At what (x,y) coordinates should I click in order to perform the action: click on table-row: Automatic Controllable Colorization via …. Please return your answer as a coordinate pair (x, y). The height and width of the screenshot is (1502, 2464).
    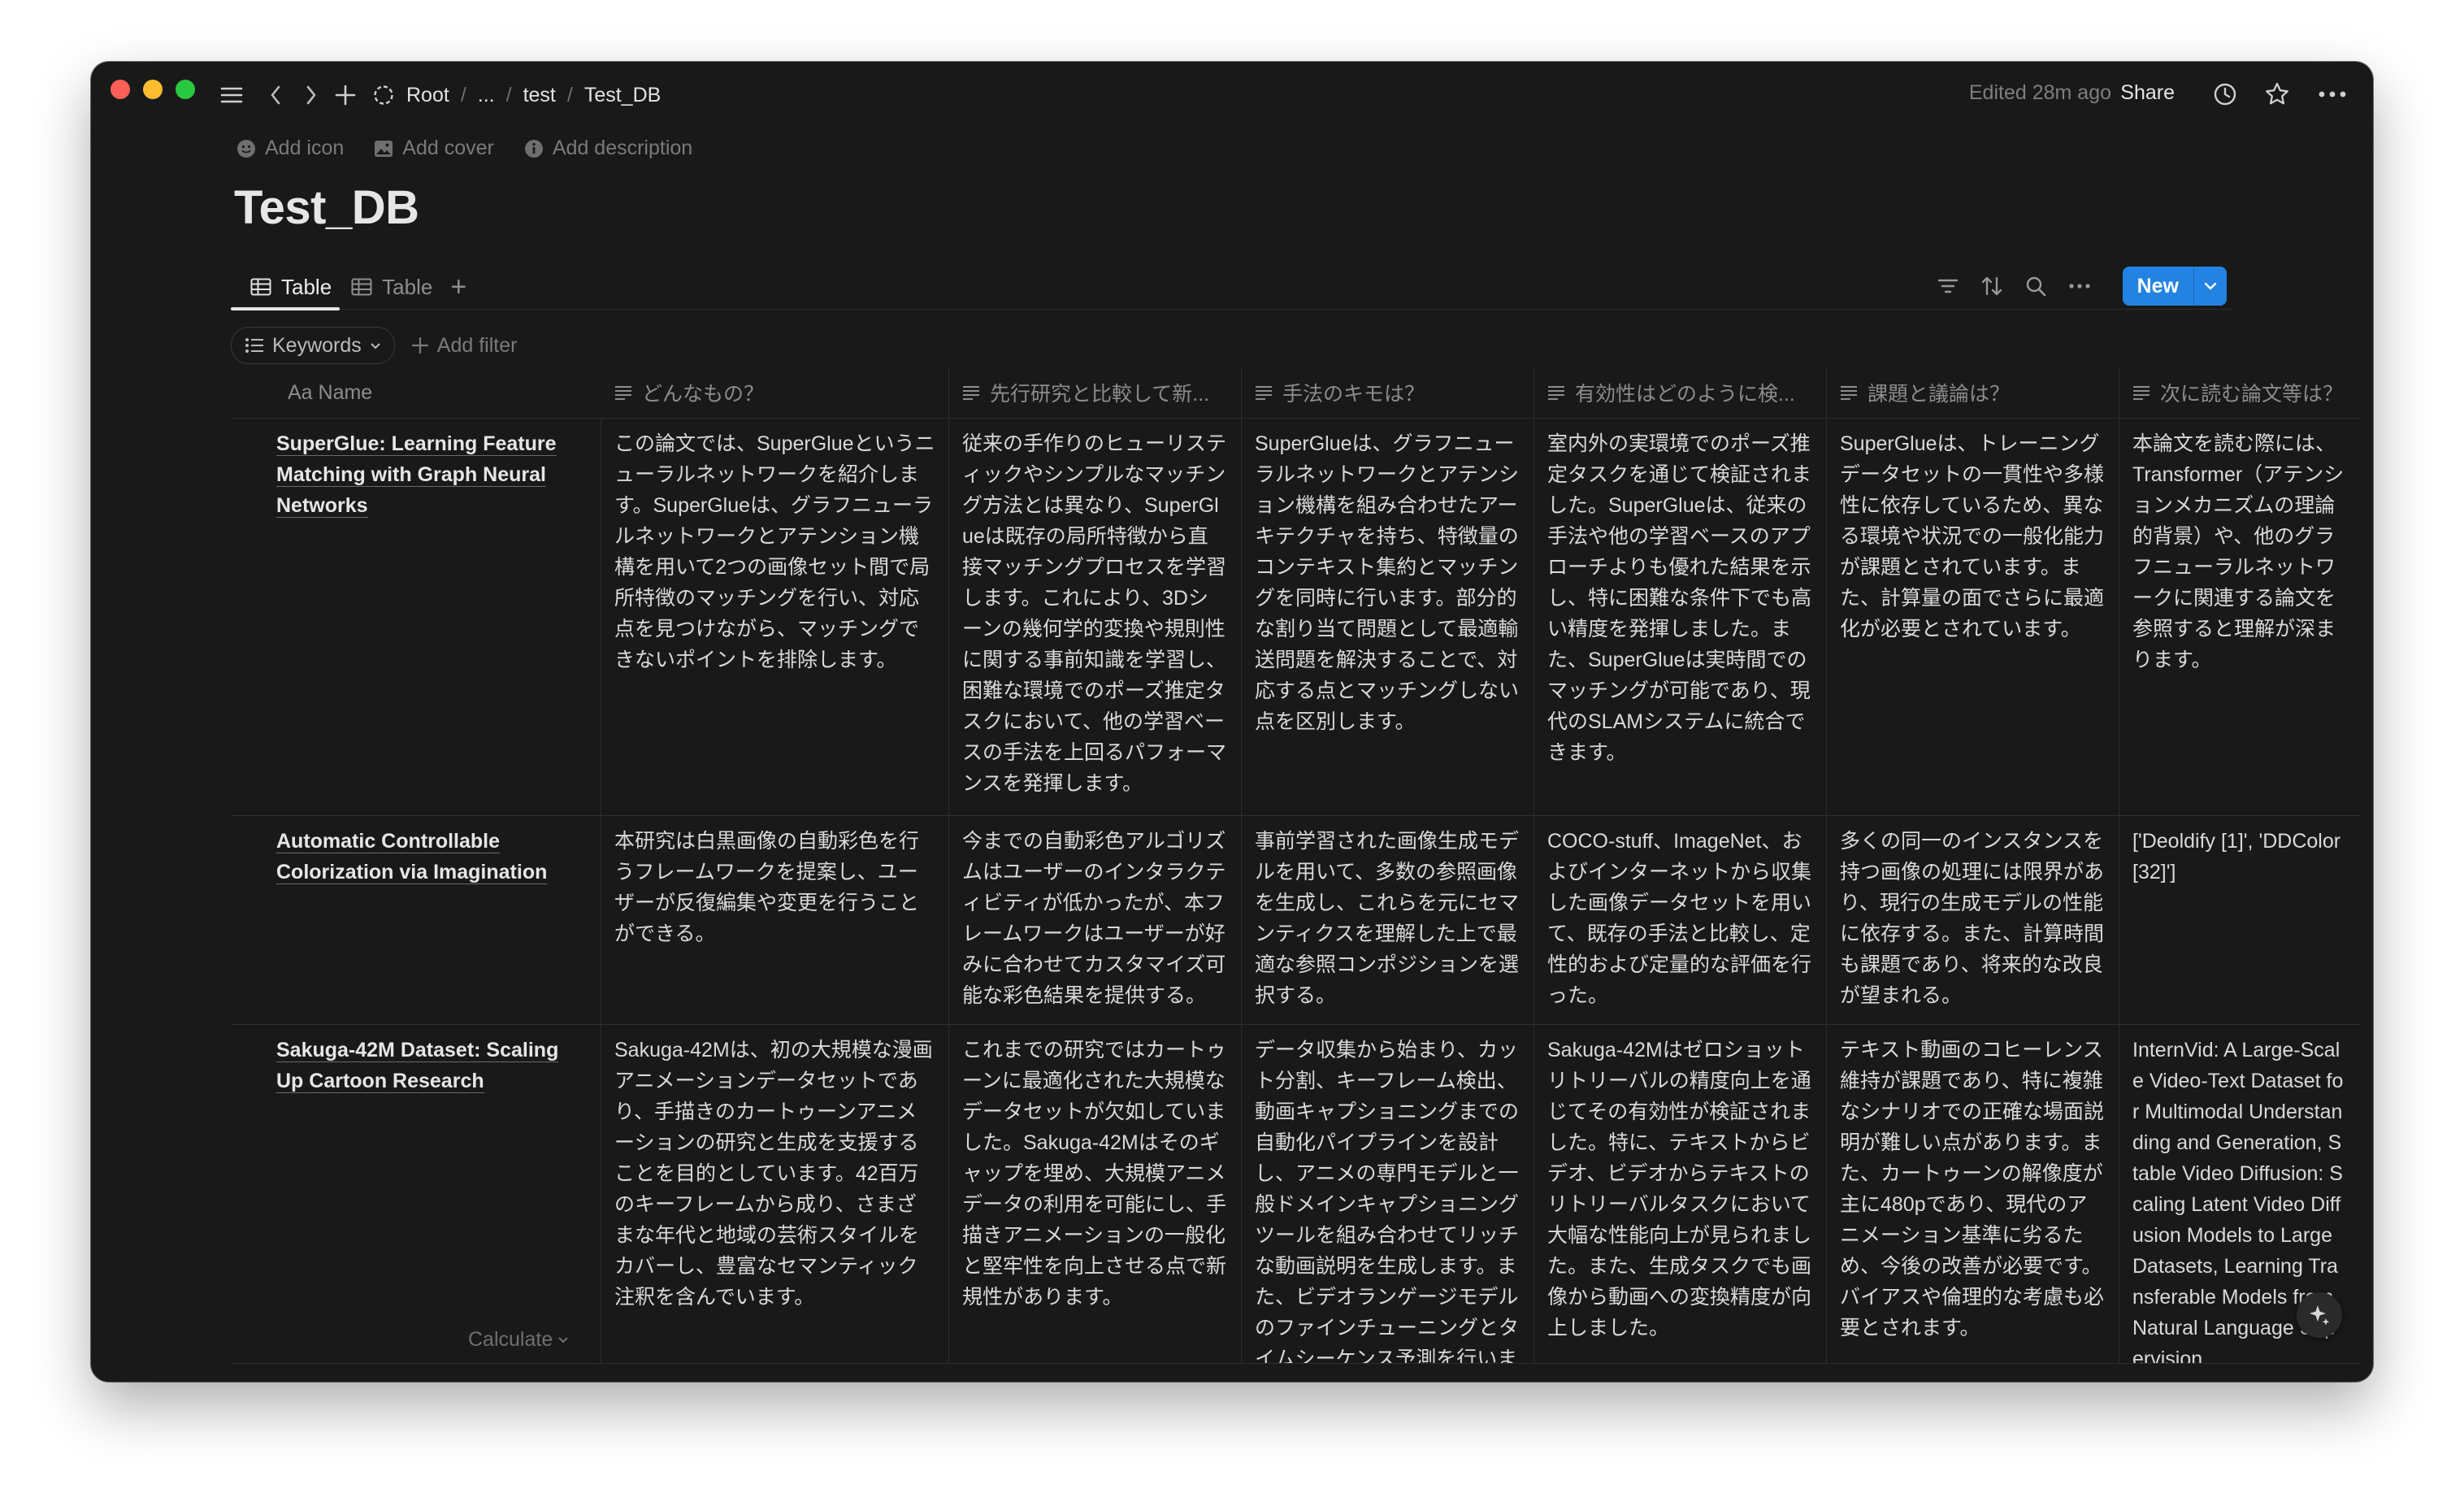
    Looking at the image, I should click on (1295, 921).